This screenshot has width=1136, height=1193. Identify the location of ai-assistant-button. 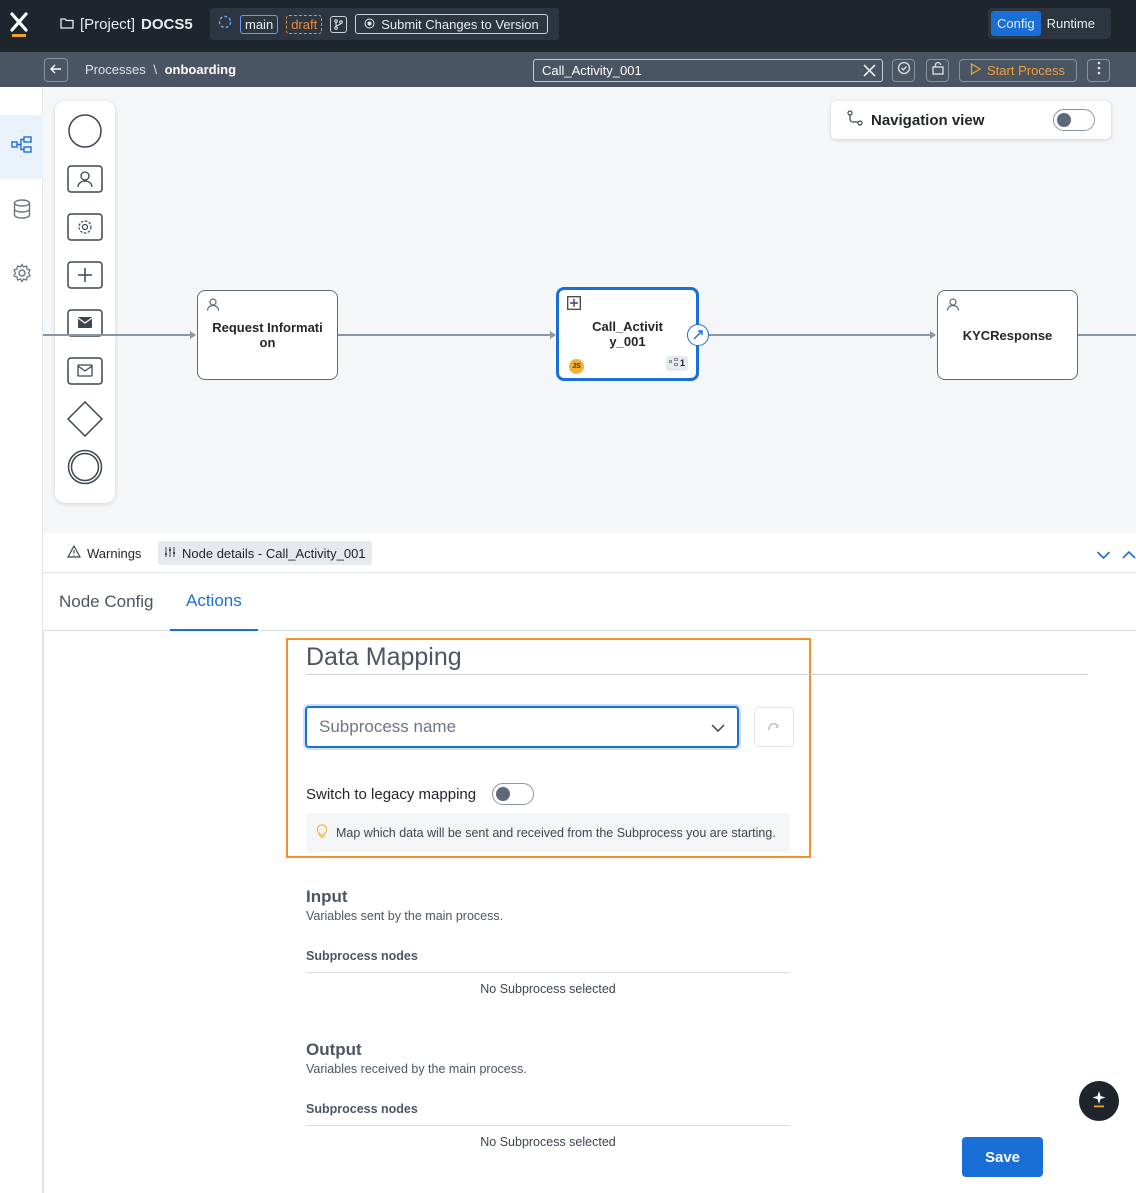
(1099, 1101).